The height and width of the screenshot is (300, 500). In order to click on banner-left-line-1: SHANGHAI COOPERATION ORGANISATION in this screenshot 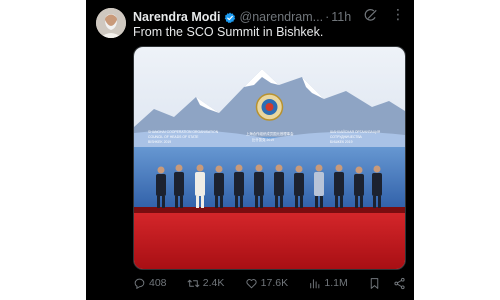, I will do `click(183, 132)`.